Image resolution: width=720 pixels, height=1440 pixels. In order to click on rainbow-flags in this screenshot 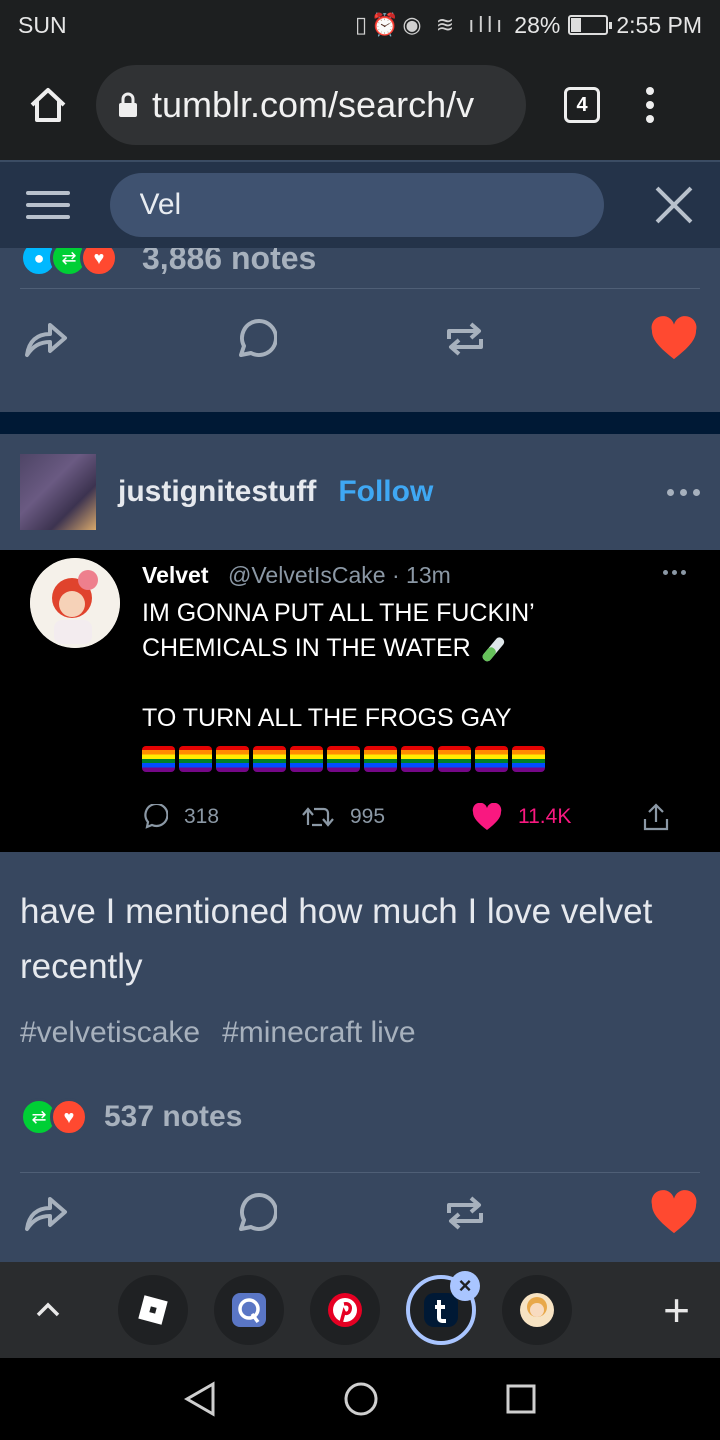, I will do `click(343, 759)`.